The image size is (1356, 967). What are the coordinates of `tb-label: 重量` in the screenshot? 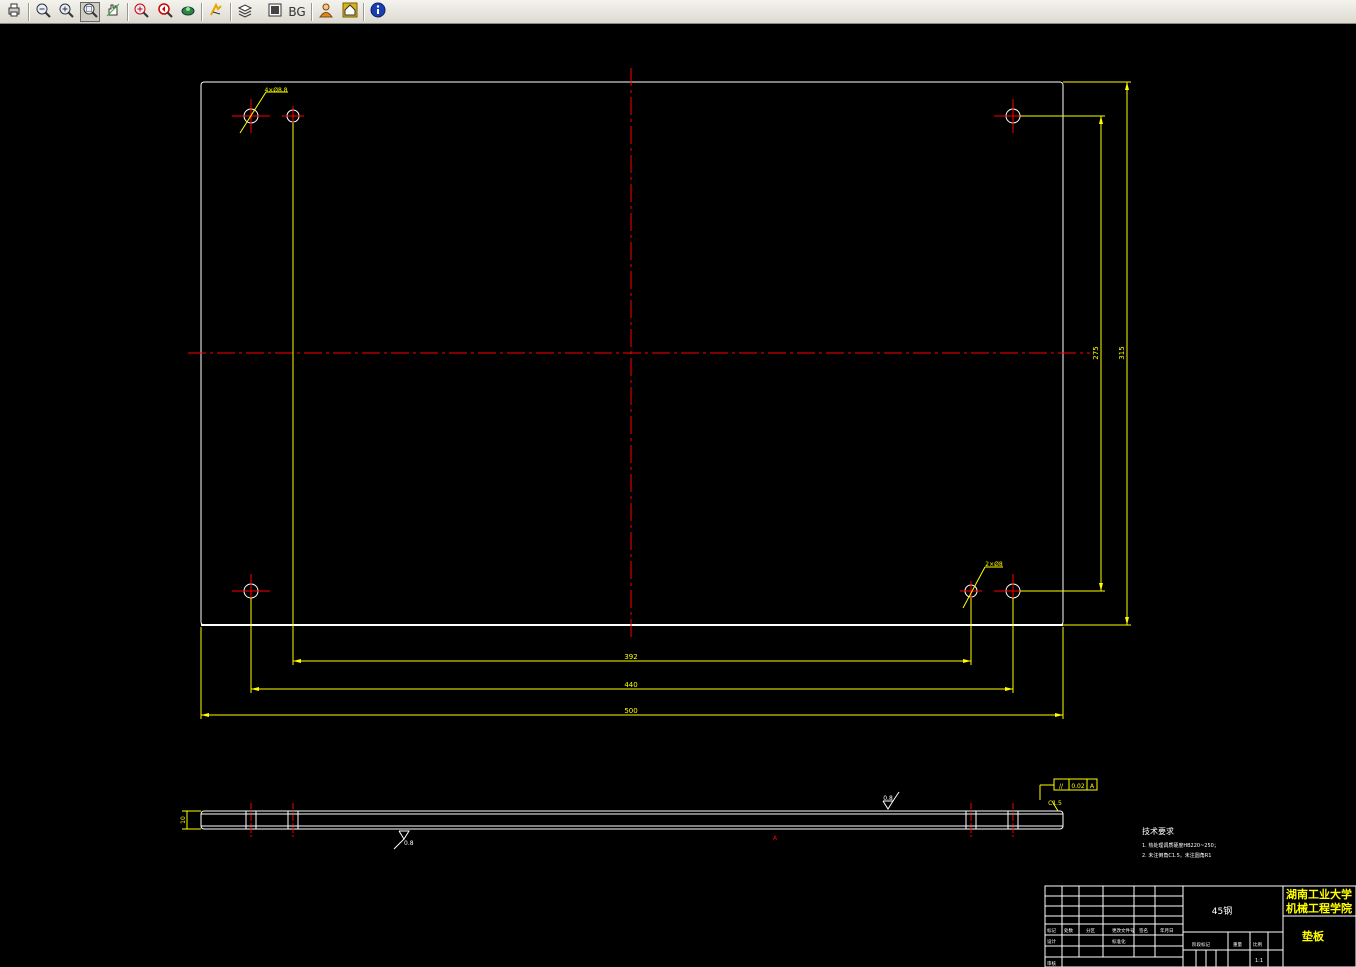 It's located at (1237, 944).